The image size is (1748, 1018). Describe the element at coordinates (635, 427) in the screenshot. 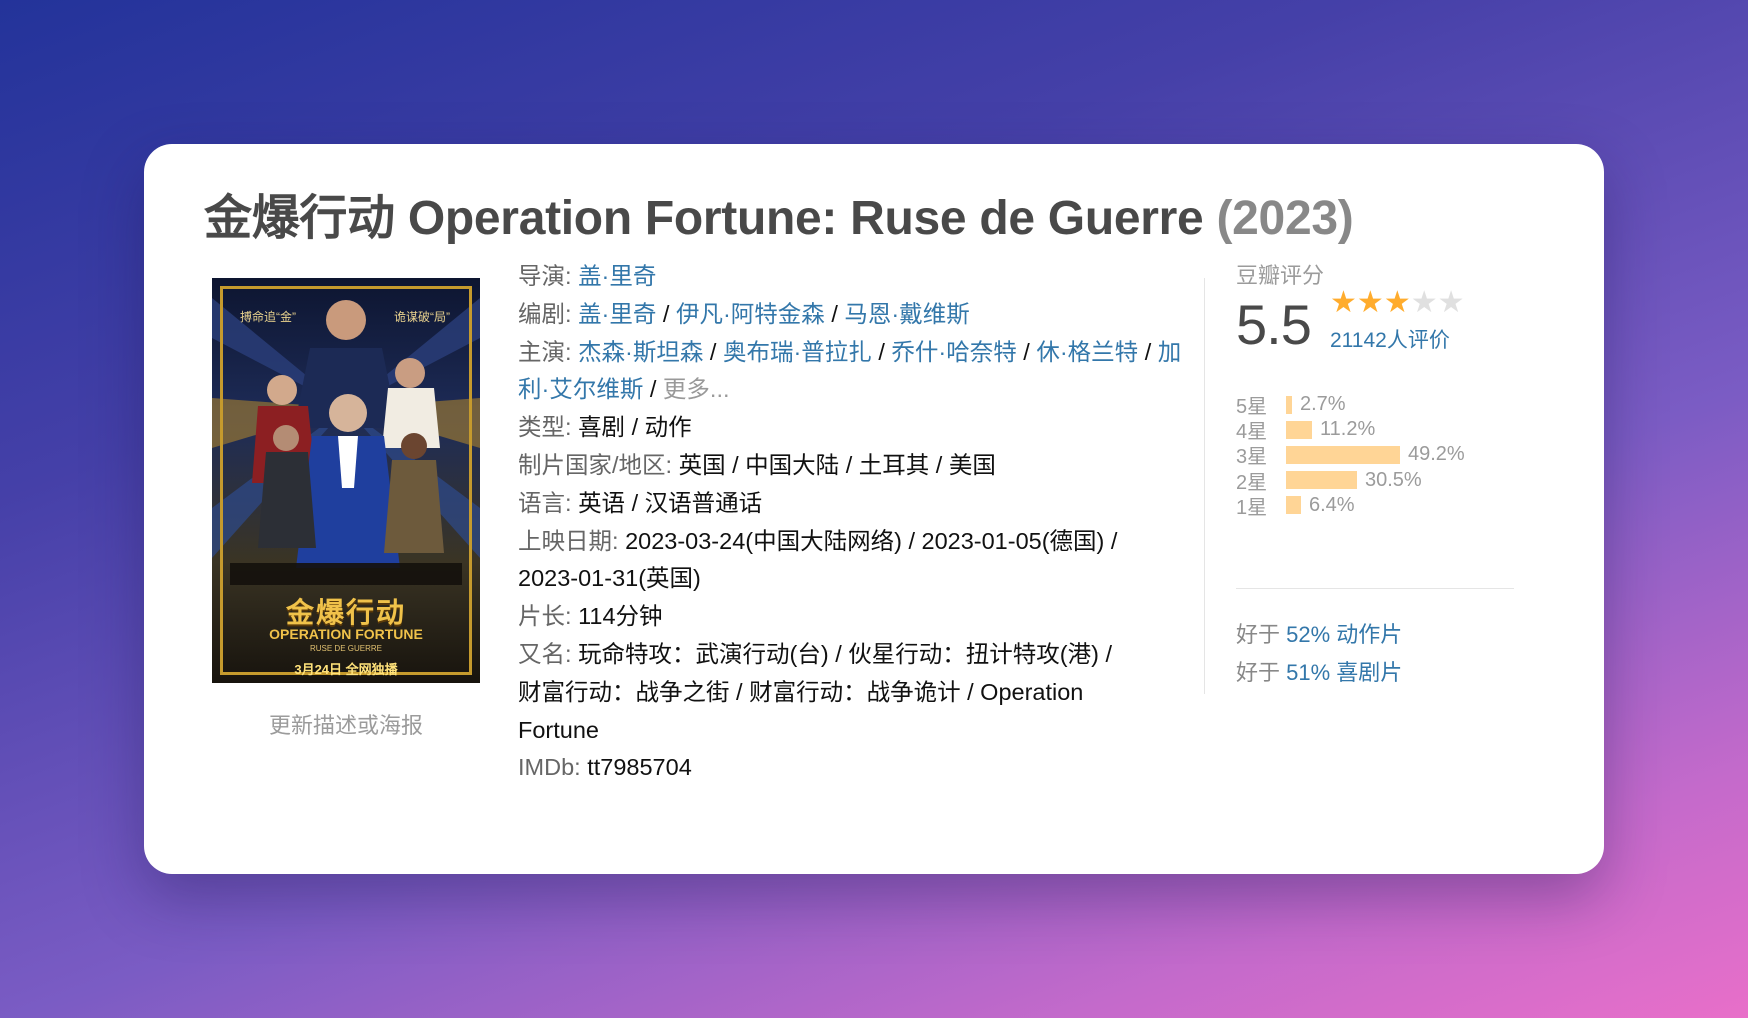

I see `genre-value: 喜剧 / 动作` at that location.